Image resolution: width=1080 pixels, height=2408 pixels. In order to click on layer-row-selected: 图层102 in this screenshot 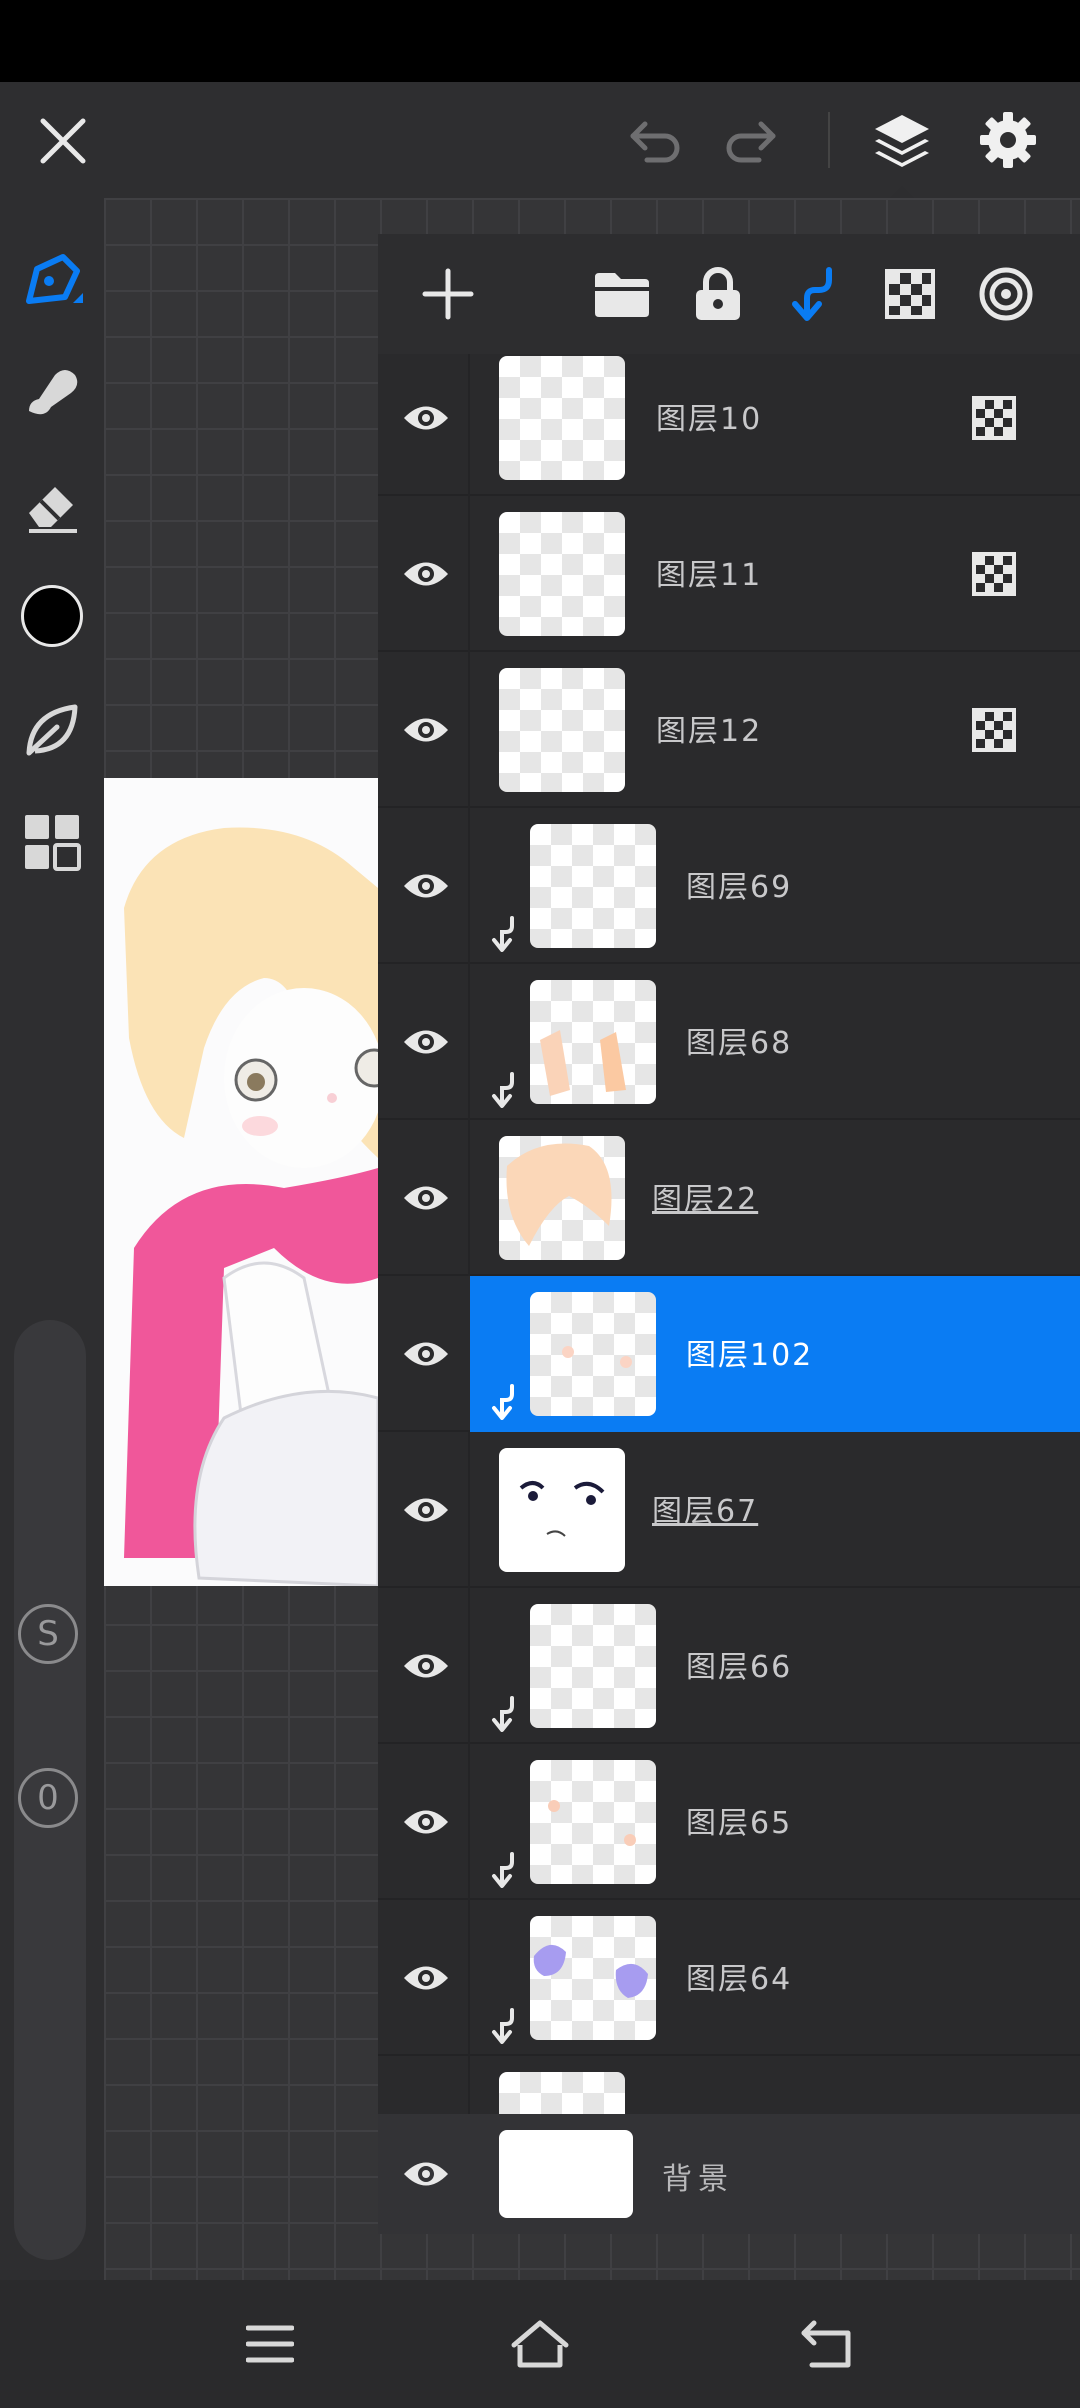, I will do `click(729, 1354)`.